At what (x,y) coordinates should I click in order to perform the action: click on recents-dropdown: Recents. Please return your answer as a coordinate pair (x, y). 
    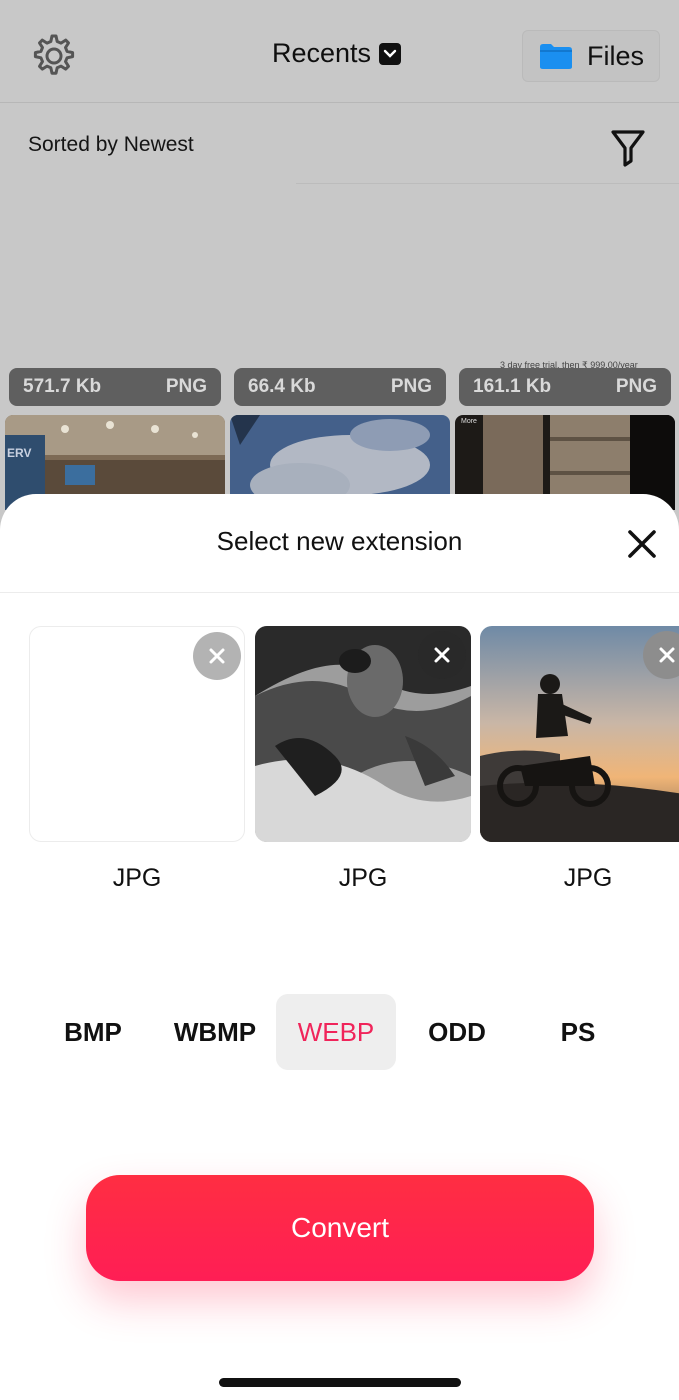
    Looking at the image, I should click on (337, 53).